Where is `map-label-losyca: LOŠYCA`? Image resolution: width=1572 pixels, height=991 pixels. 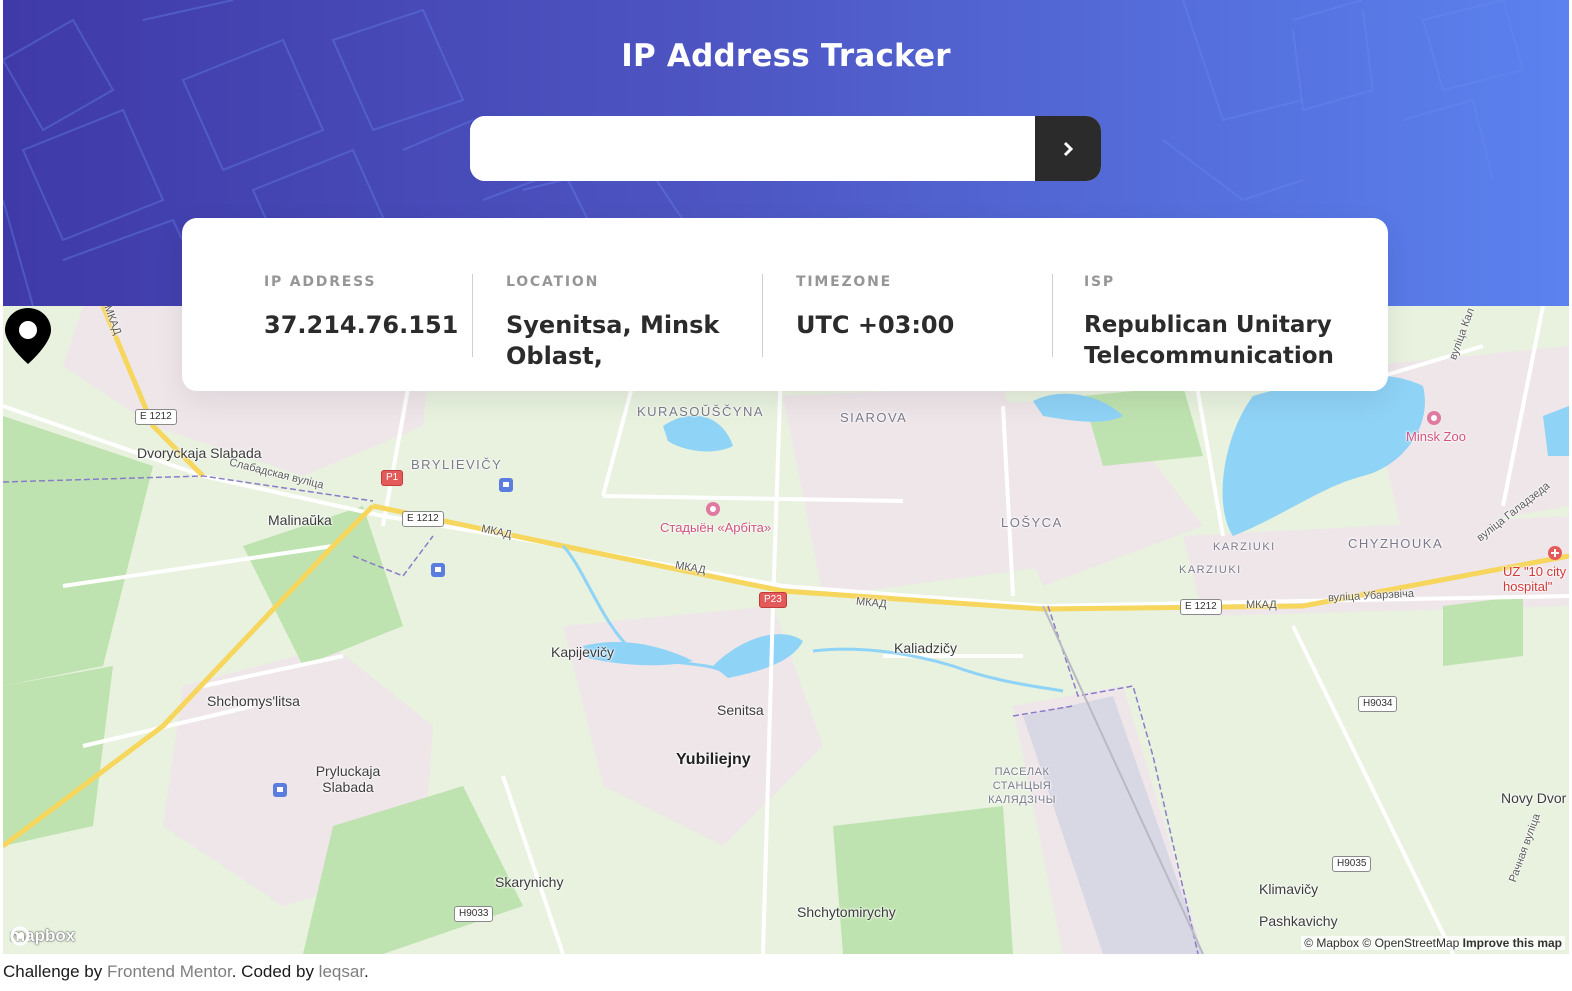
map-label-losyca: LOŠYCA is located at coordinates (1032, 522).